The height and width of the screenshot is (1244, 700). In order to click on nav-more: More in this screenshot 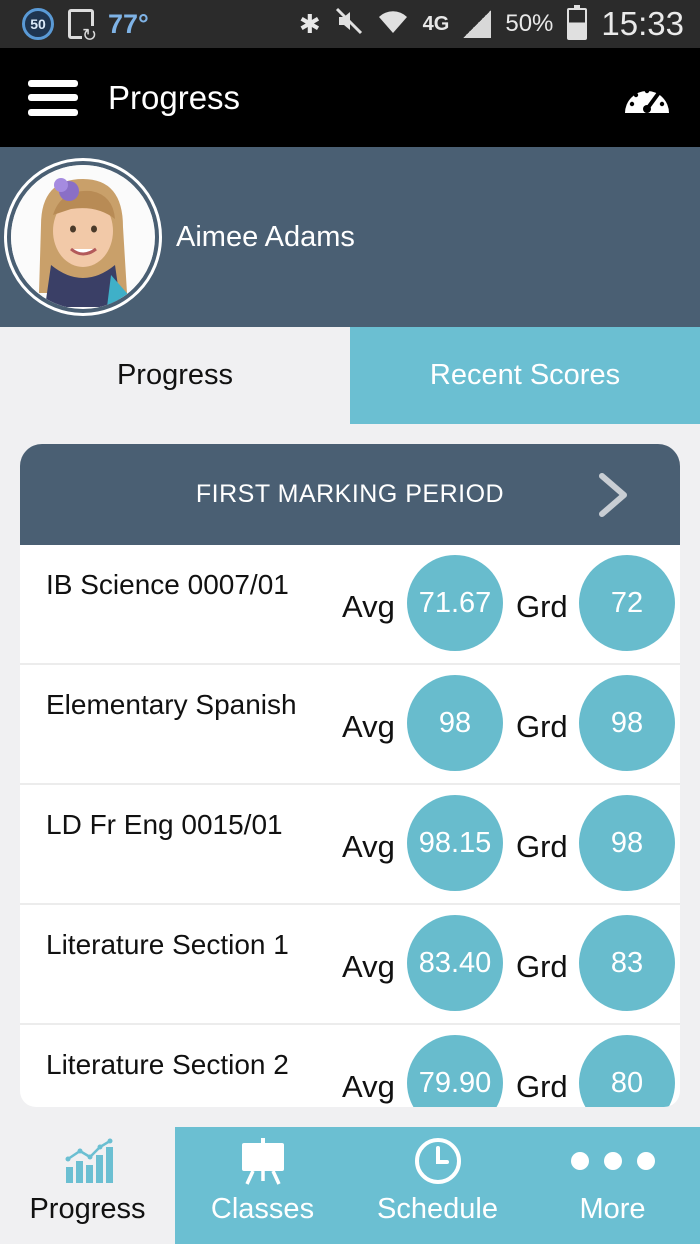, I will do `click(612, 1185)`.